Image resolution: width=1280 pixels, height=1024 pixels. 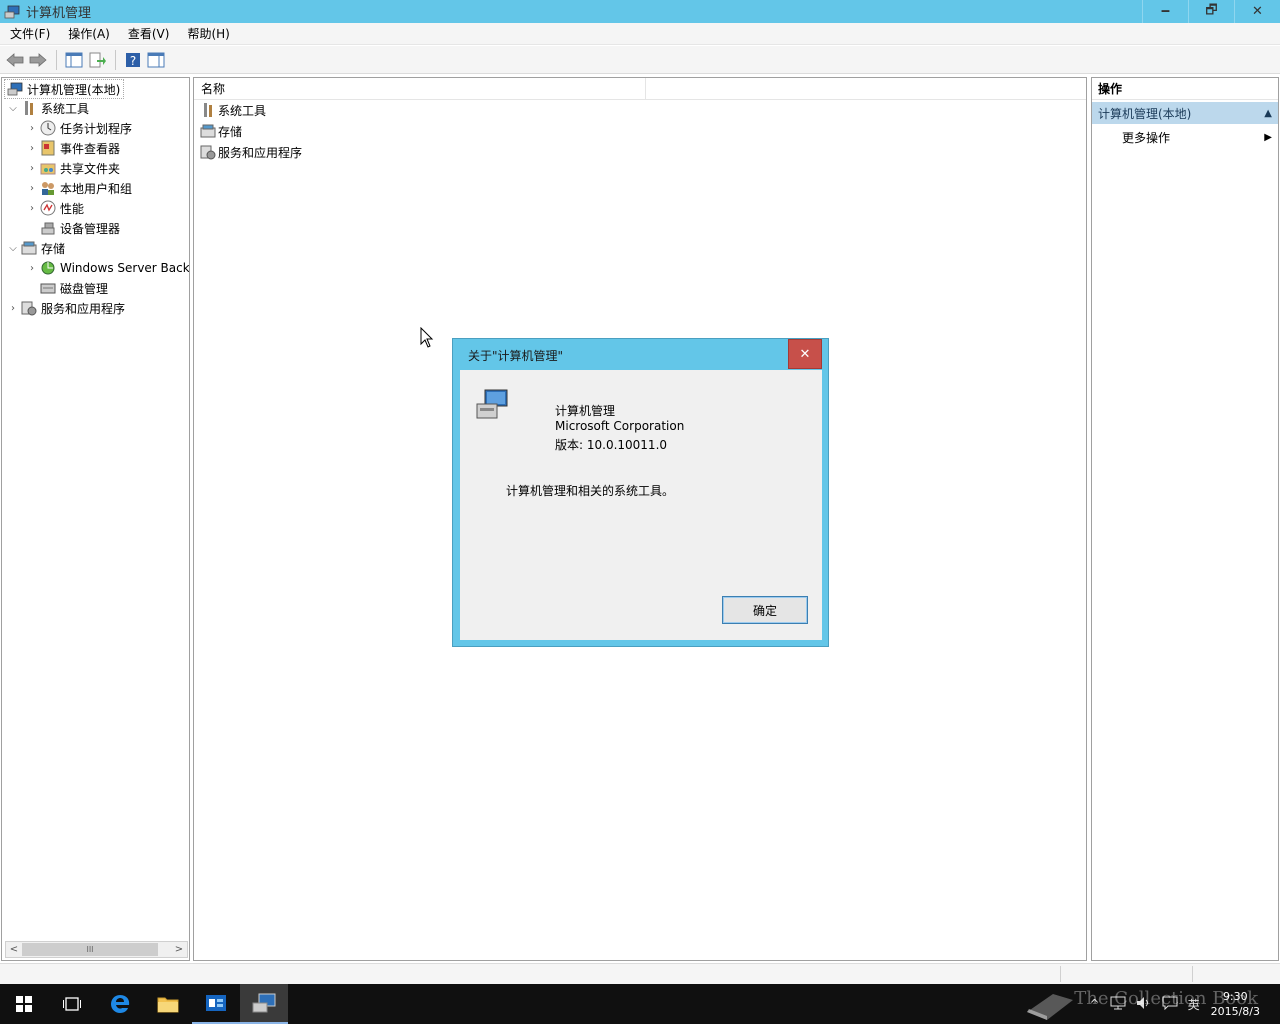 I want to click on tree-item-device-manager: 设备管理器, so click(x=73, y=228).